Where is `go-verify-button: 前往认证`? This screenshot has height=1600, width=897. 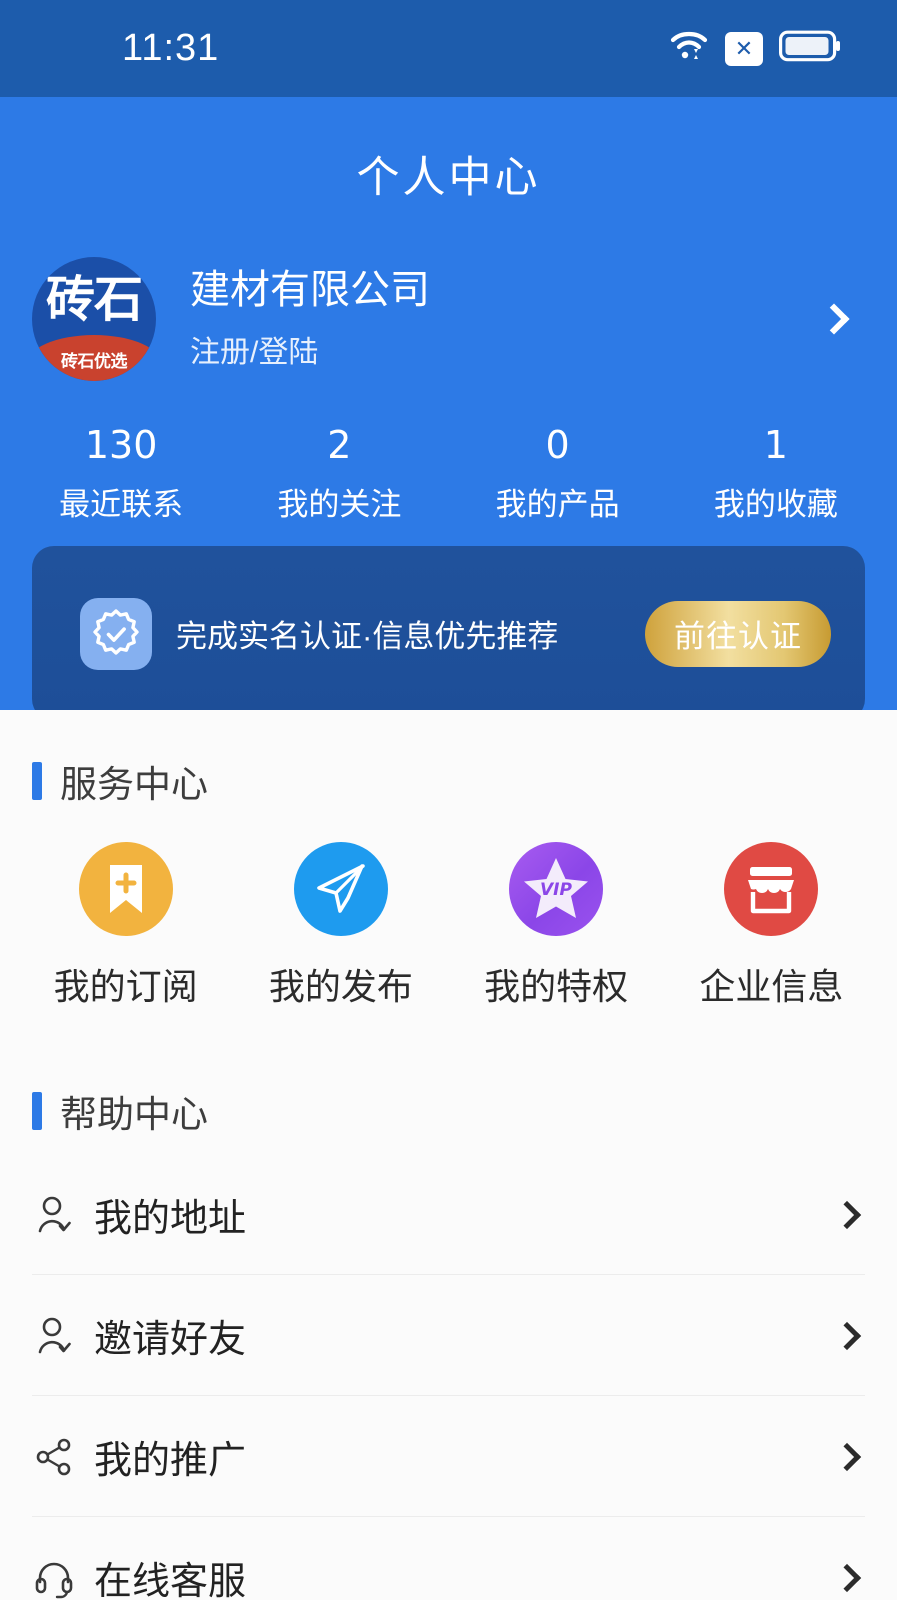 go-verify-button: 前往认证 is located at coordinates (738, 633).